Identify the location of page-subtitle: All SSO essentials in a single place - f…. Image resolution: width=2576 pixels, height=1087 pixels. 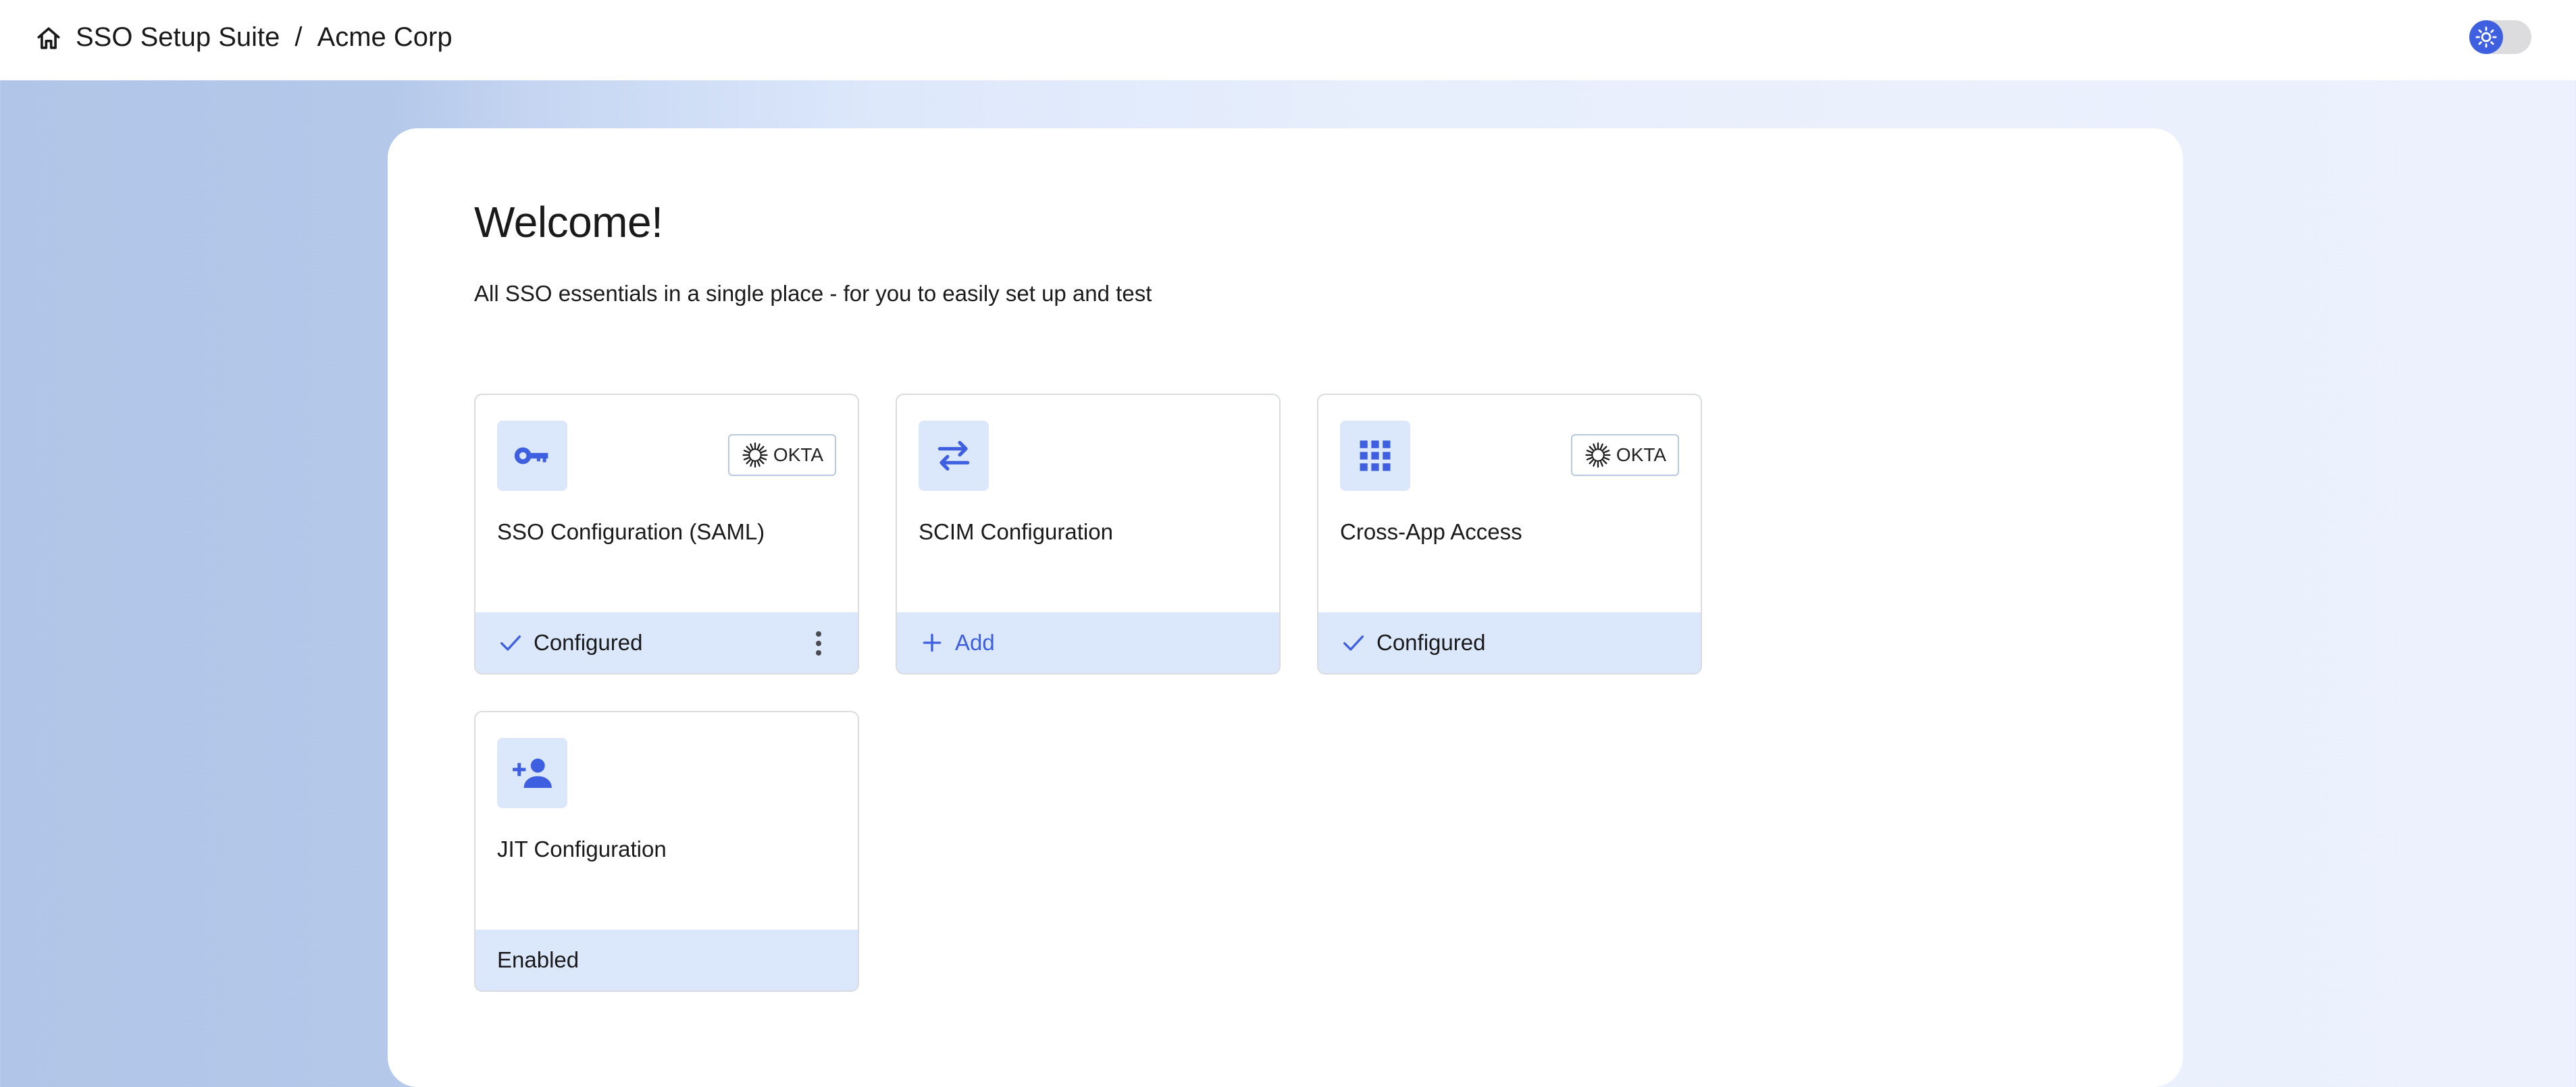
(813, 293).